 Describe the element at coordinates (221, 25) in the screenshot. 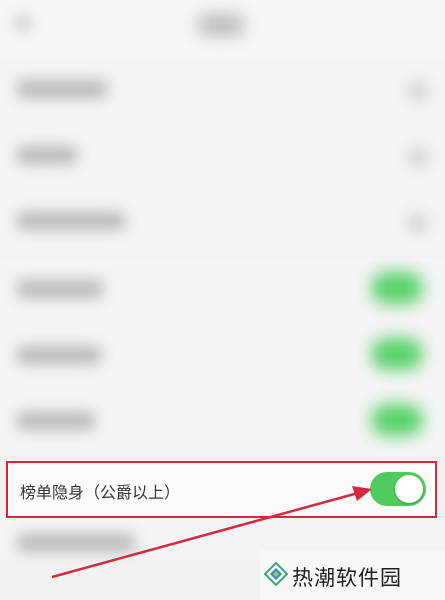

I see `page-title-blurred` at that location.